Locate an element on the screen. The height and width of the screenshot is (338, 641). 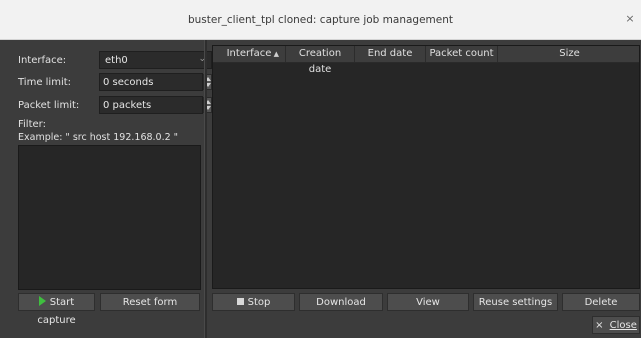
delete-button: Delete is located at coordinates (601, 302).